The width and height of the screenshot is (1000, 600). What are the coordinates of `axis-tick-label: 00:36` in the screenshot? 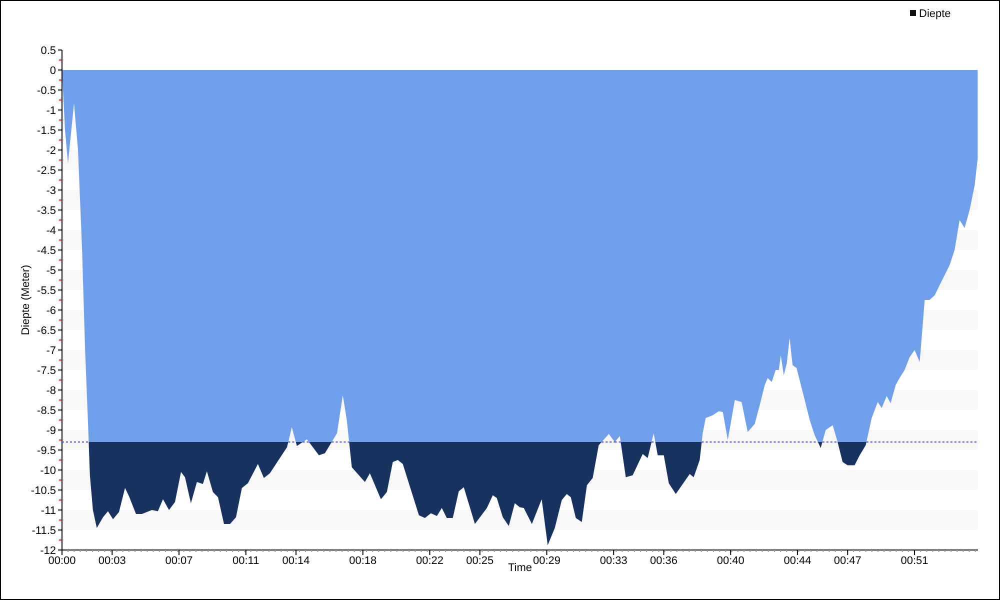 It's located at (664, 561).